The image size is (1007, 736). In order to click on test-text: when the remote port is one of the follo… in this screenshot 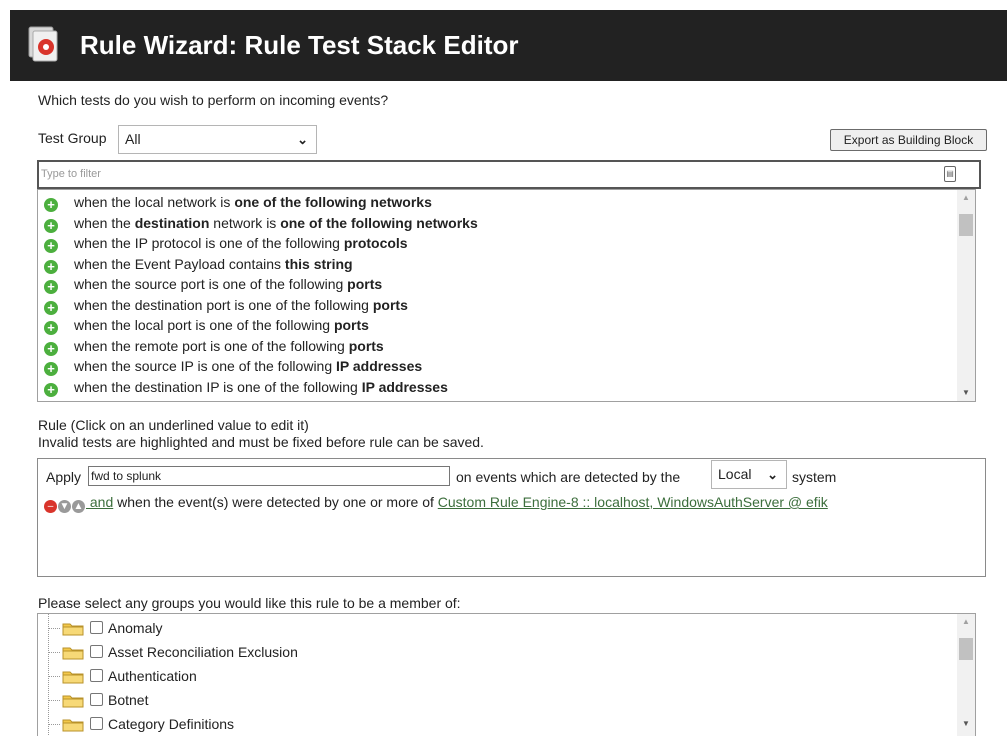, I will do `click(211, 345)`.